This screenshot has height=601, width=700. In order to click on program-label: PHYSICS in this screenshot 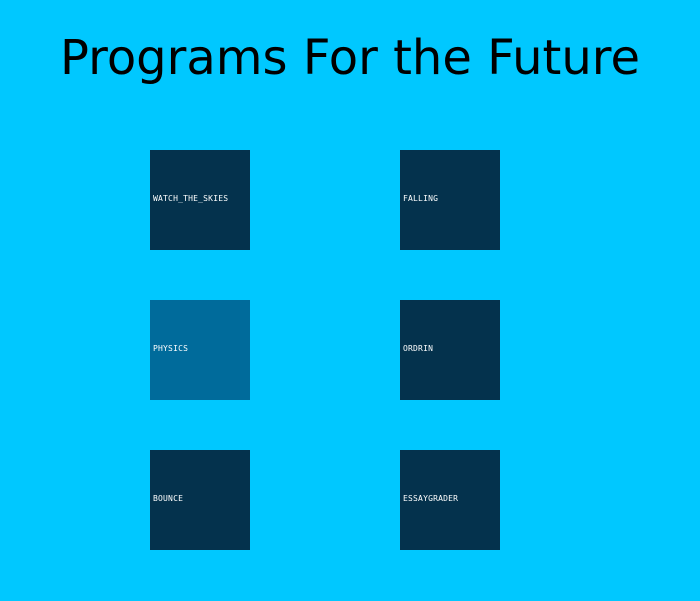, I will do `click(171, 348)`.